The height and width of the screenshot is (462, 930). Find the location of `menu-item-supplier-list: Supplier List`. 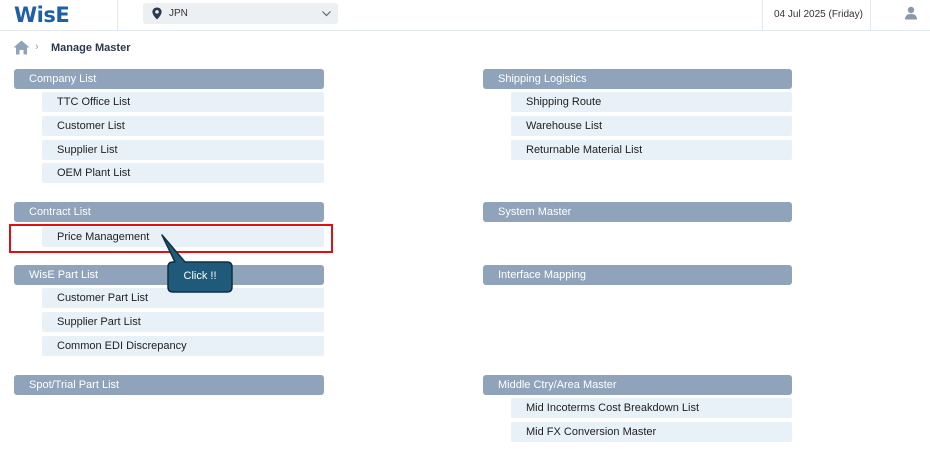

menu-item-supplier-list: Supplier List is located at coordinates (183, 150).